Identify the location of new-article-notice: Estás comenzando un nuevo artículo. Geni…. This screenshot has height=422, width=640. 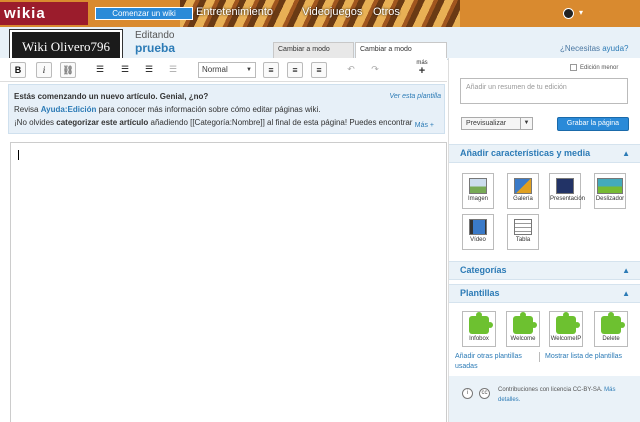
(226, 109).